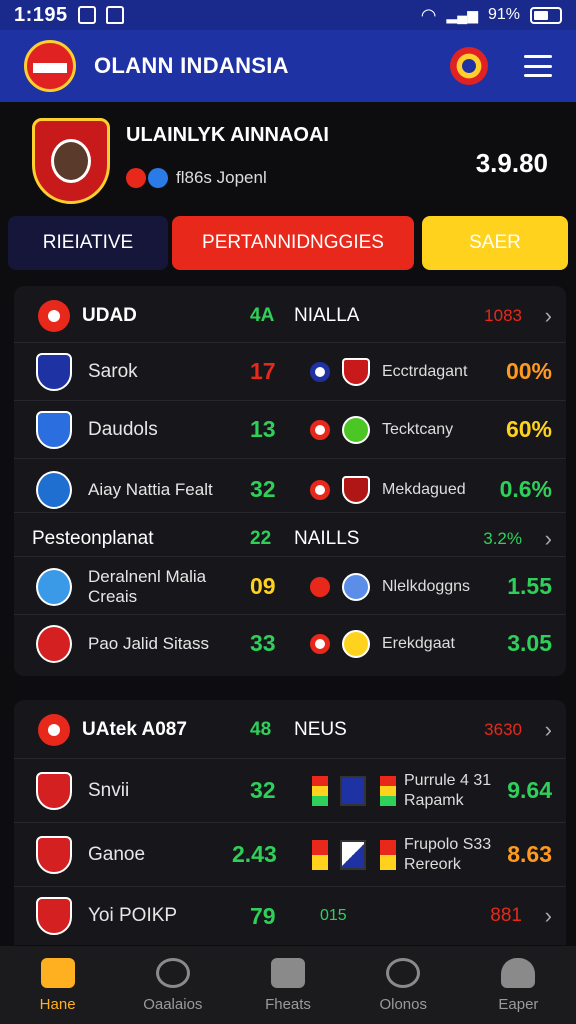  Describe the element at coordinates (418, 643) in the screenshot. I see `opponent-name: Erekdgaat` at that location.